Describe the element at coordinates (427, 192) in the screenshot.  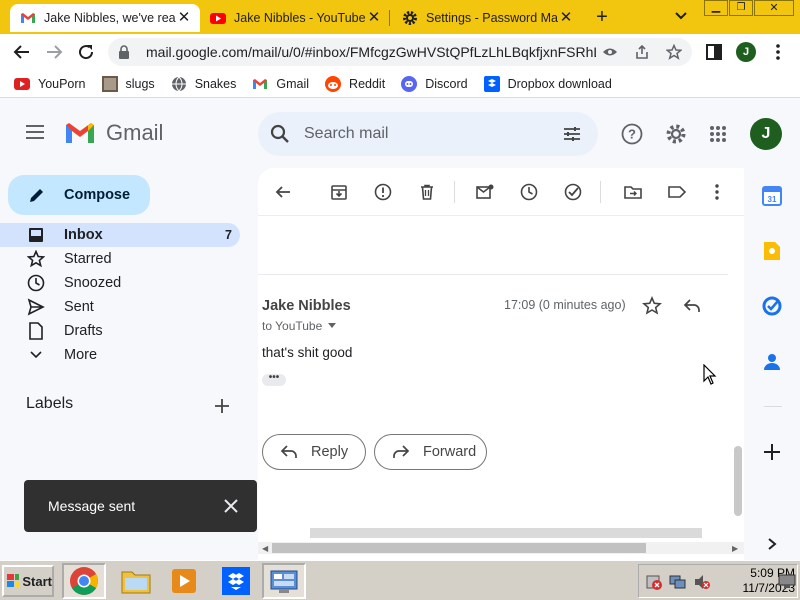
I see `delete-button` at that location.